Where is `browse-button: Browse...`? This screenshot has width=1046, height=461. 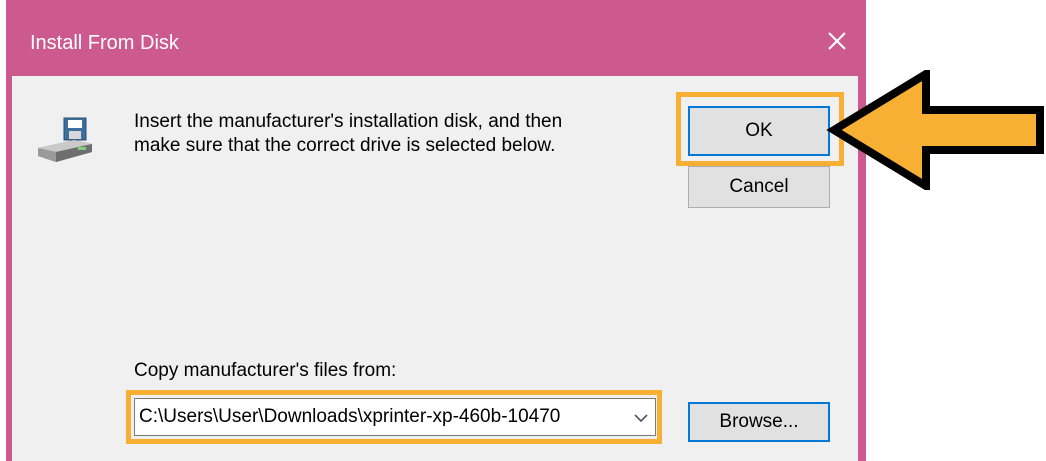 browse-button: Browse... is located at coordinates (759, 422).